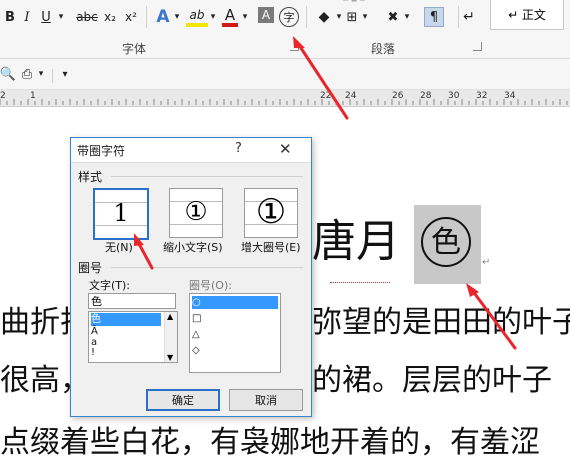 The image size is (570, 461). Describe the element at coordinates (139, 239) in the screenshot. I see `annotation-arrowhead-style` at that location.